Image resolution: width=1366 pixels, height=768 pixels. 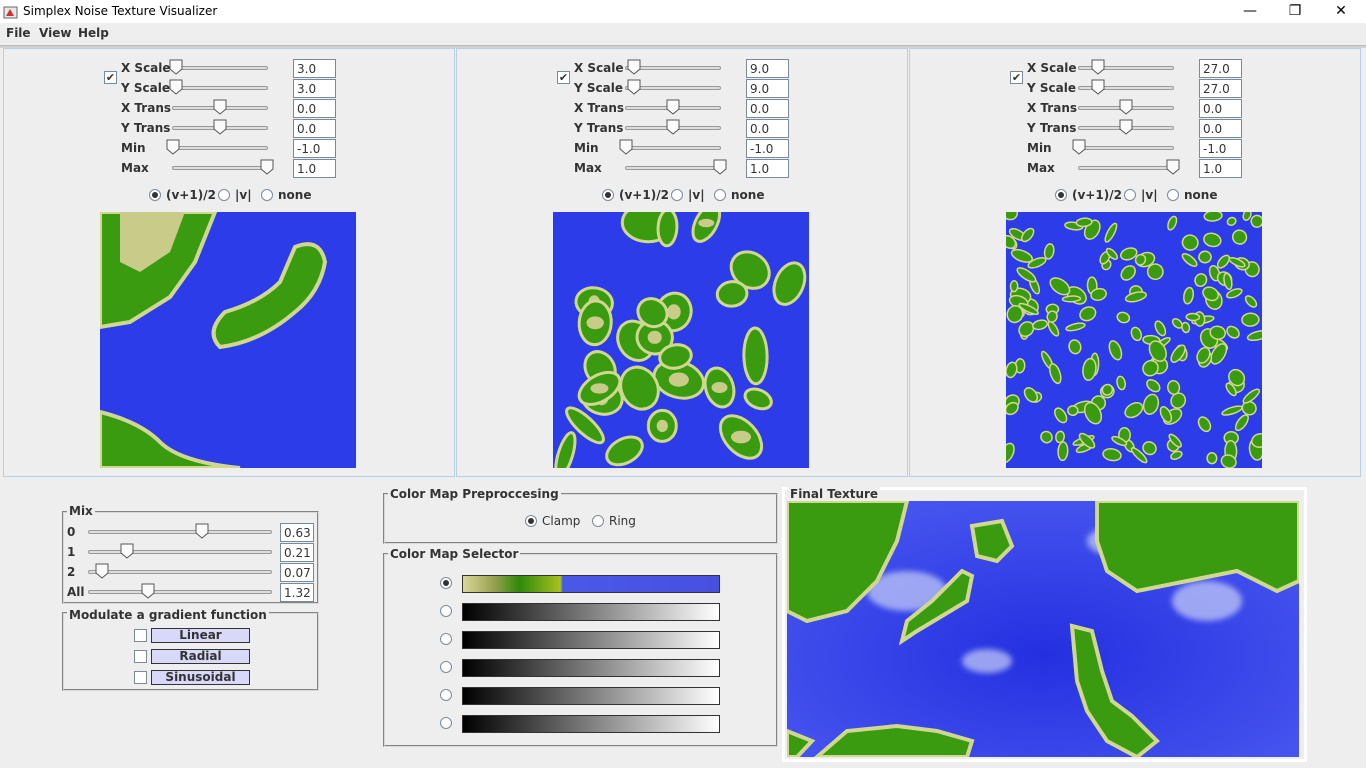 I want to click on colormap-selector-title: Color Map Selector, so click(x=454, y=554).